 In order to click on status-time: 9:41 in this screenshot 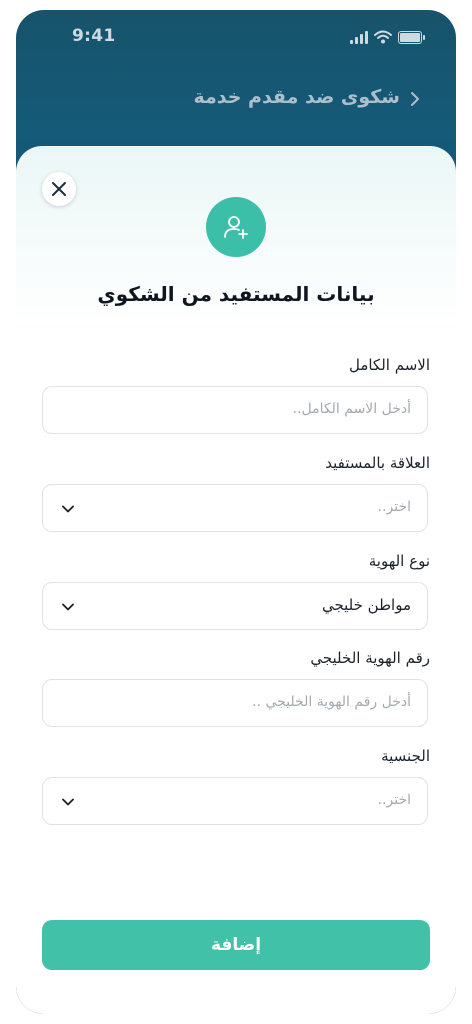, I will do `click(94, 36)`.